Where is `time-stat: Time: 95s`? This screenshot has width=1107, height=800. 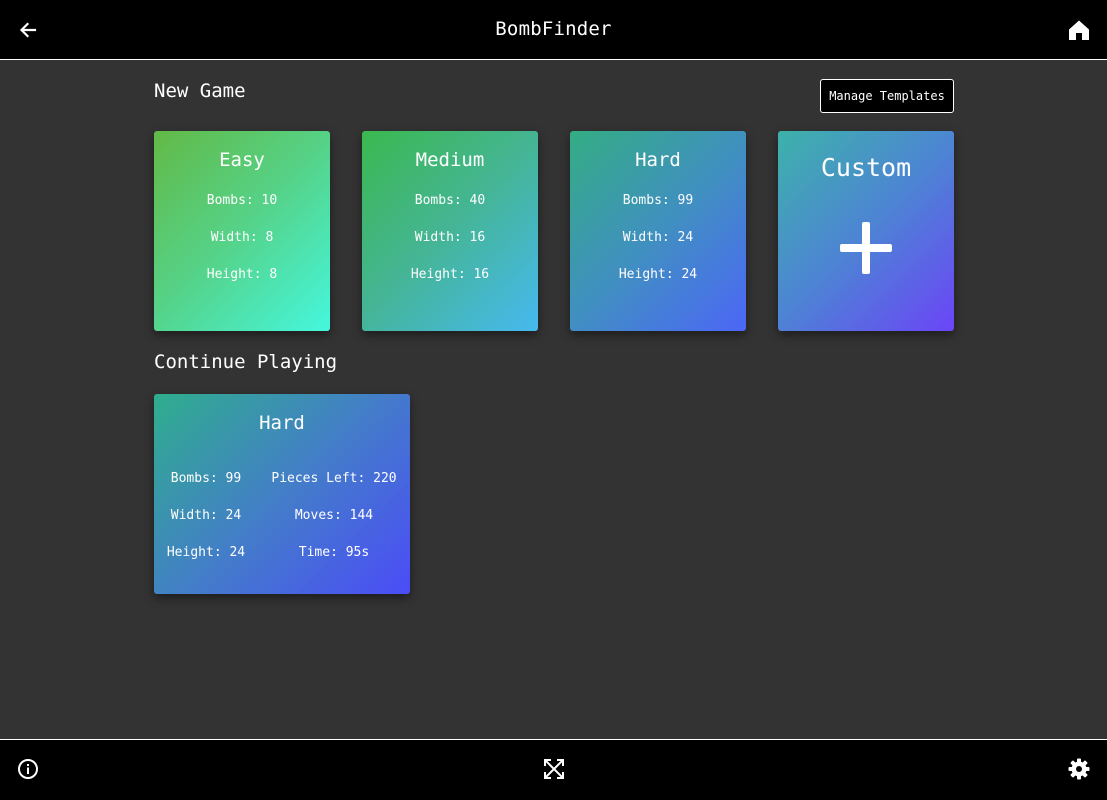
time-stat: Time: 95s is located at coordinates (334, 552).